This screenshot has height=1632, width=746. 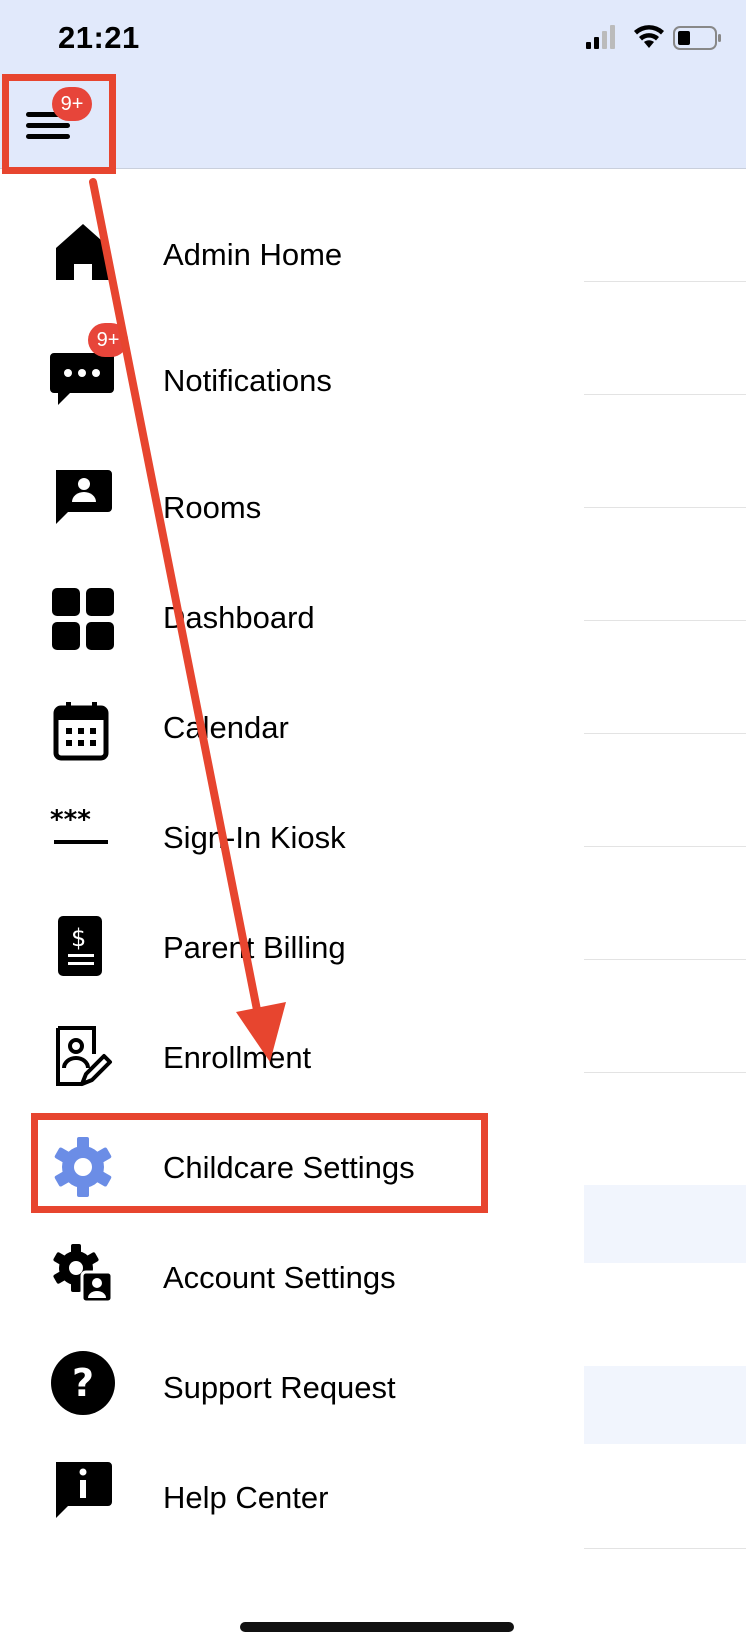 I want to click on password-icon: ***, so click(x=83, y=835).